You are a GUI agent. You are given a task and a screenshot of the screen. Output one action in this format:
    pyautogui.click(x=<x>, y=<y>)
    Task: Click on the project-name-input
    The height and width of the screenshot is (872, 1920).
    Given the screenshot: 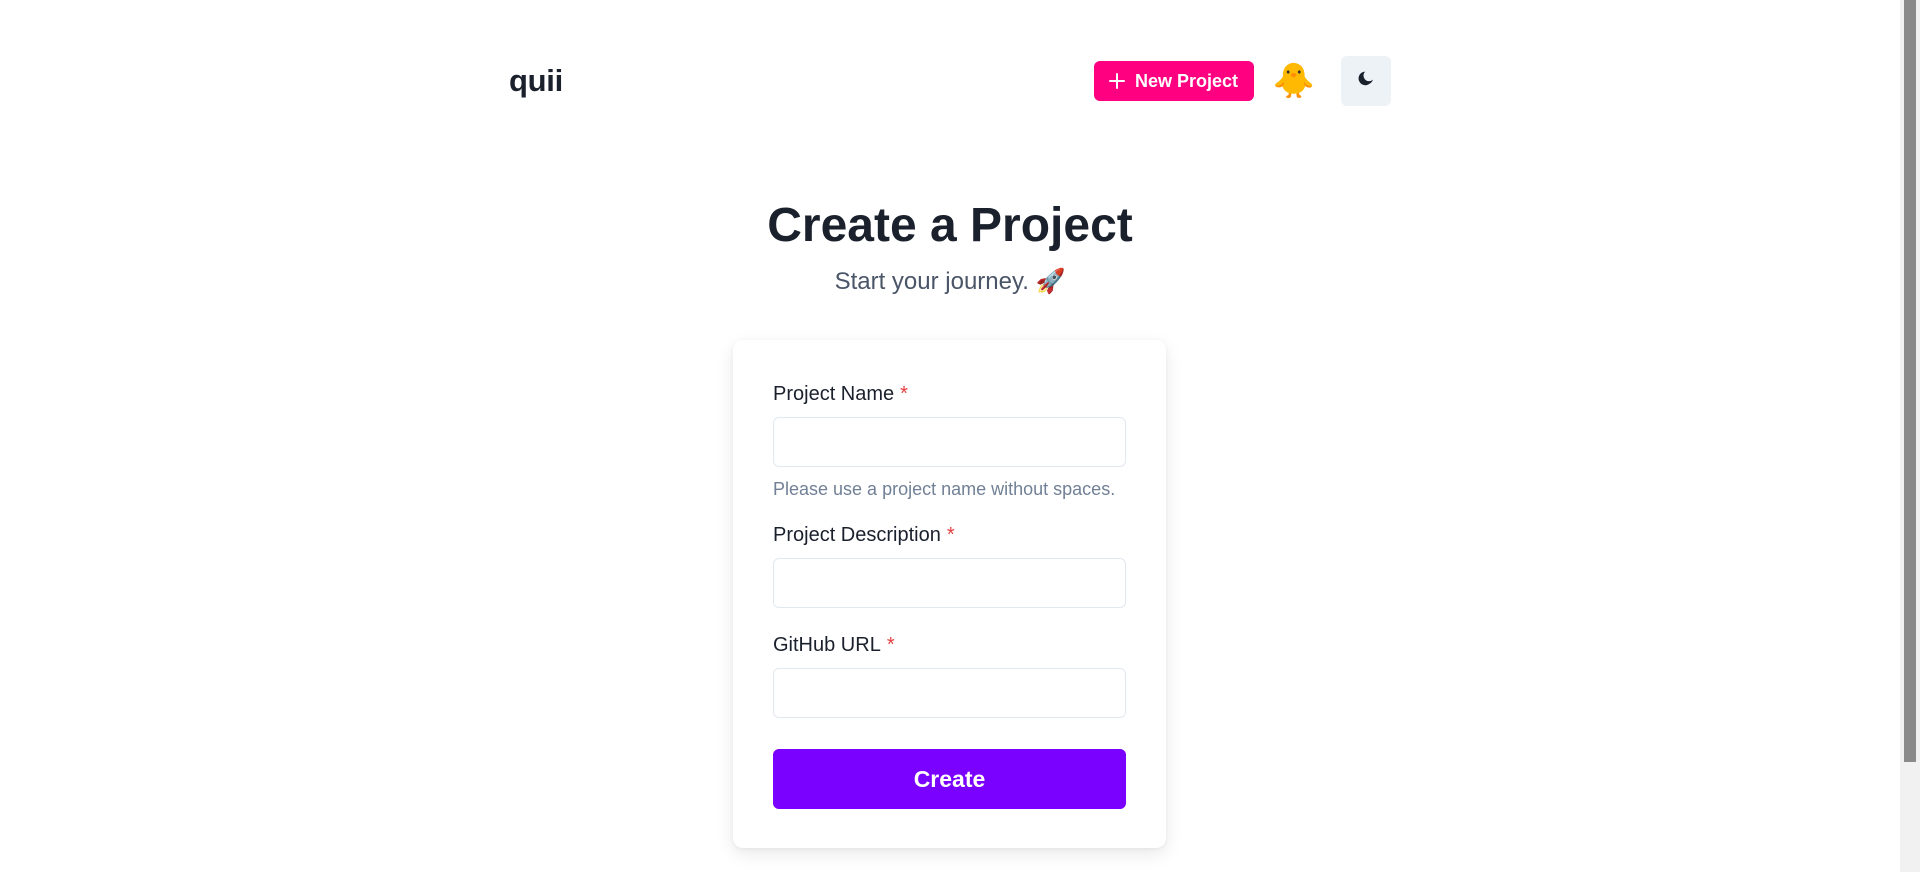 What is the action you would take?
    pyautogui.click(x=949, y=442)
    